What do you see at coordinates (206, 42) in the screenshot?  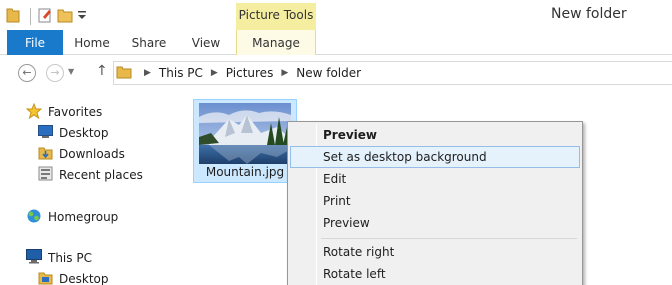 I see `tab-view: View` at bounding box center [206, 42].